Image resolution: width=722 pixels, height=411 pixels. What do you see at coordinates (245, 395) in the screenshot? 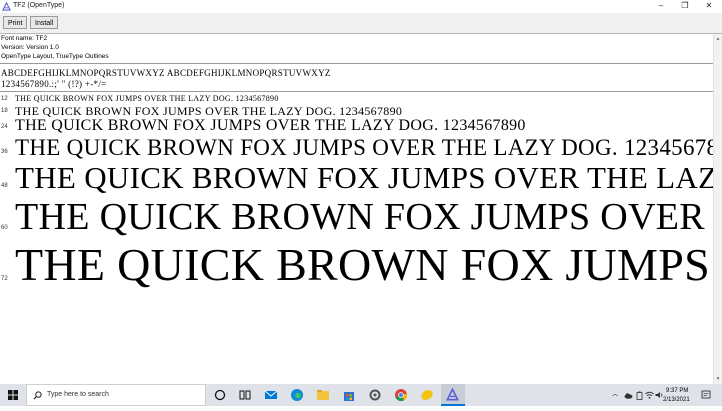
I see `task-view-icon` at bounding box center [245, 395].